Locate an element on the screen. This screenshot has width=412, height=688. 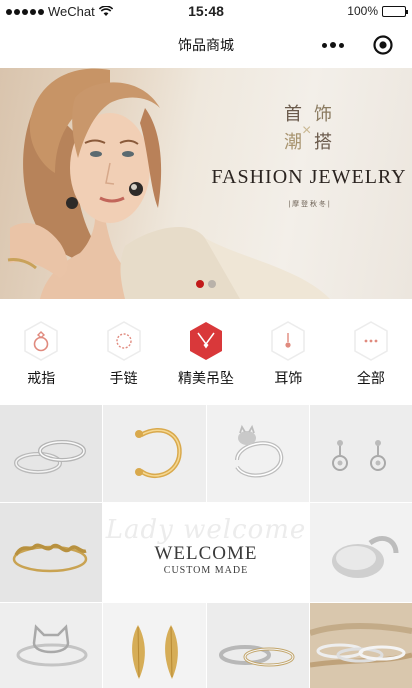
product-tile-gold-name-ring is located at coordinates (51, 552).